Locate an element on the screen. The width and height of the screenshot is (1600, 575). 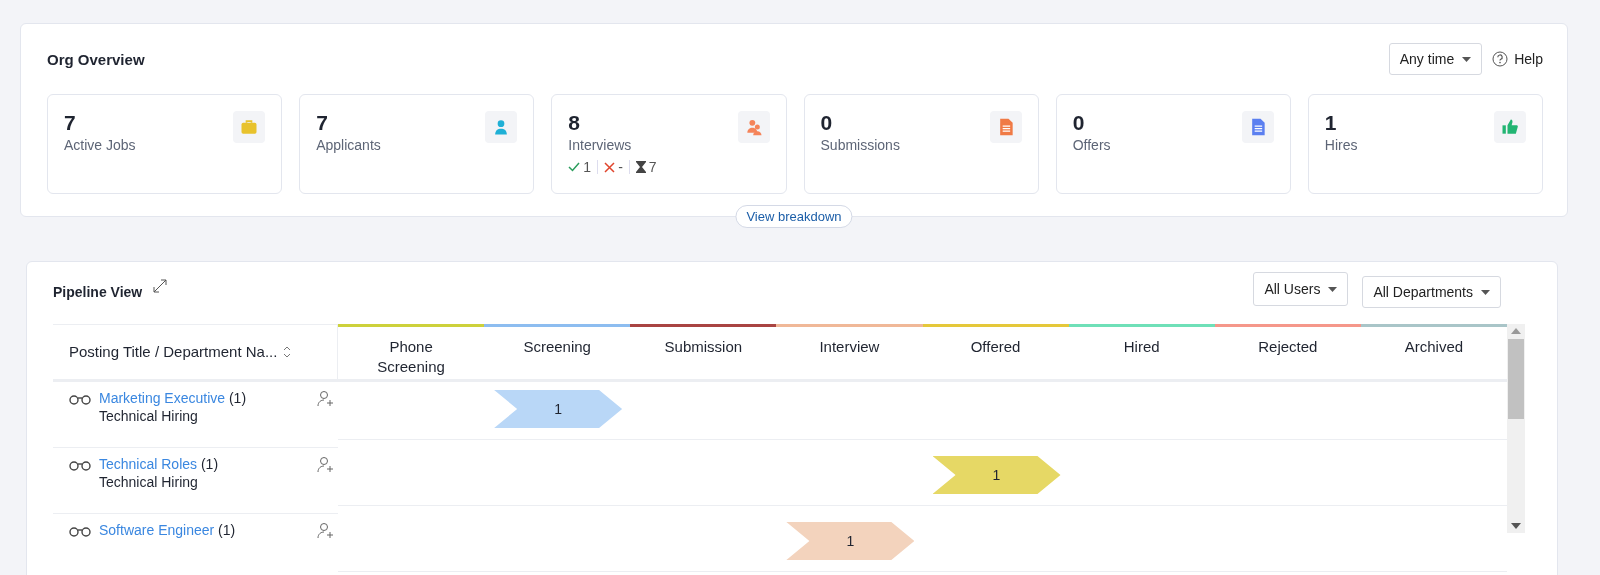
stat-label: Applicants is located at coordinates (348, 145).